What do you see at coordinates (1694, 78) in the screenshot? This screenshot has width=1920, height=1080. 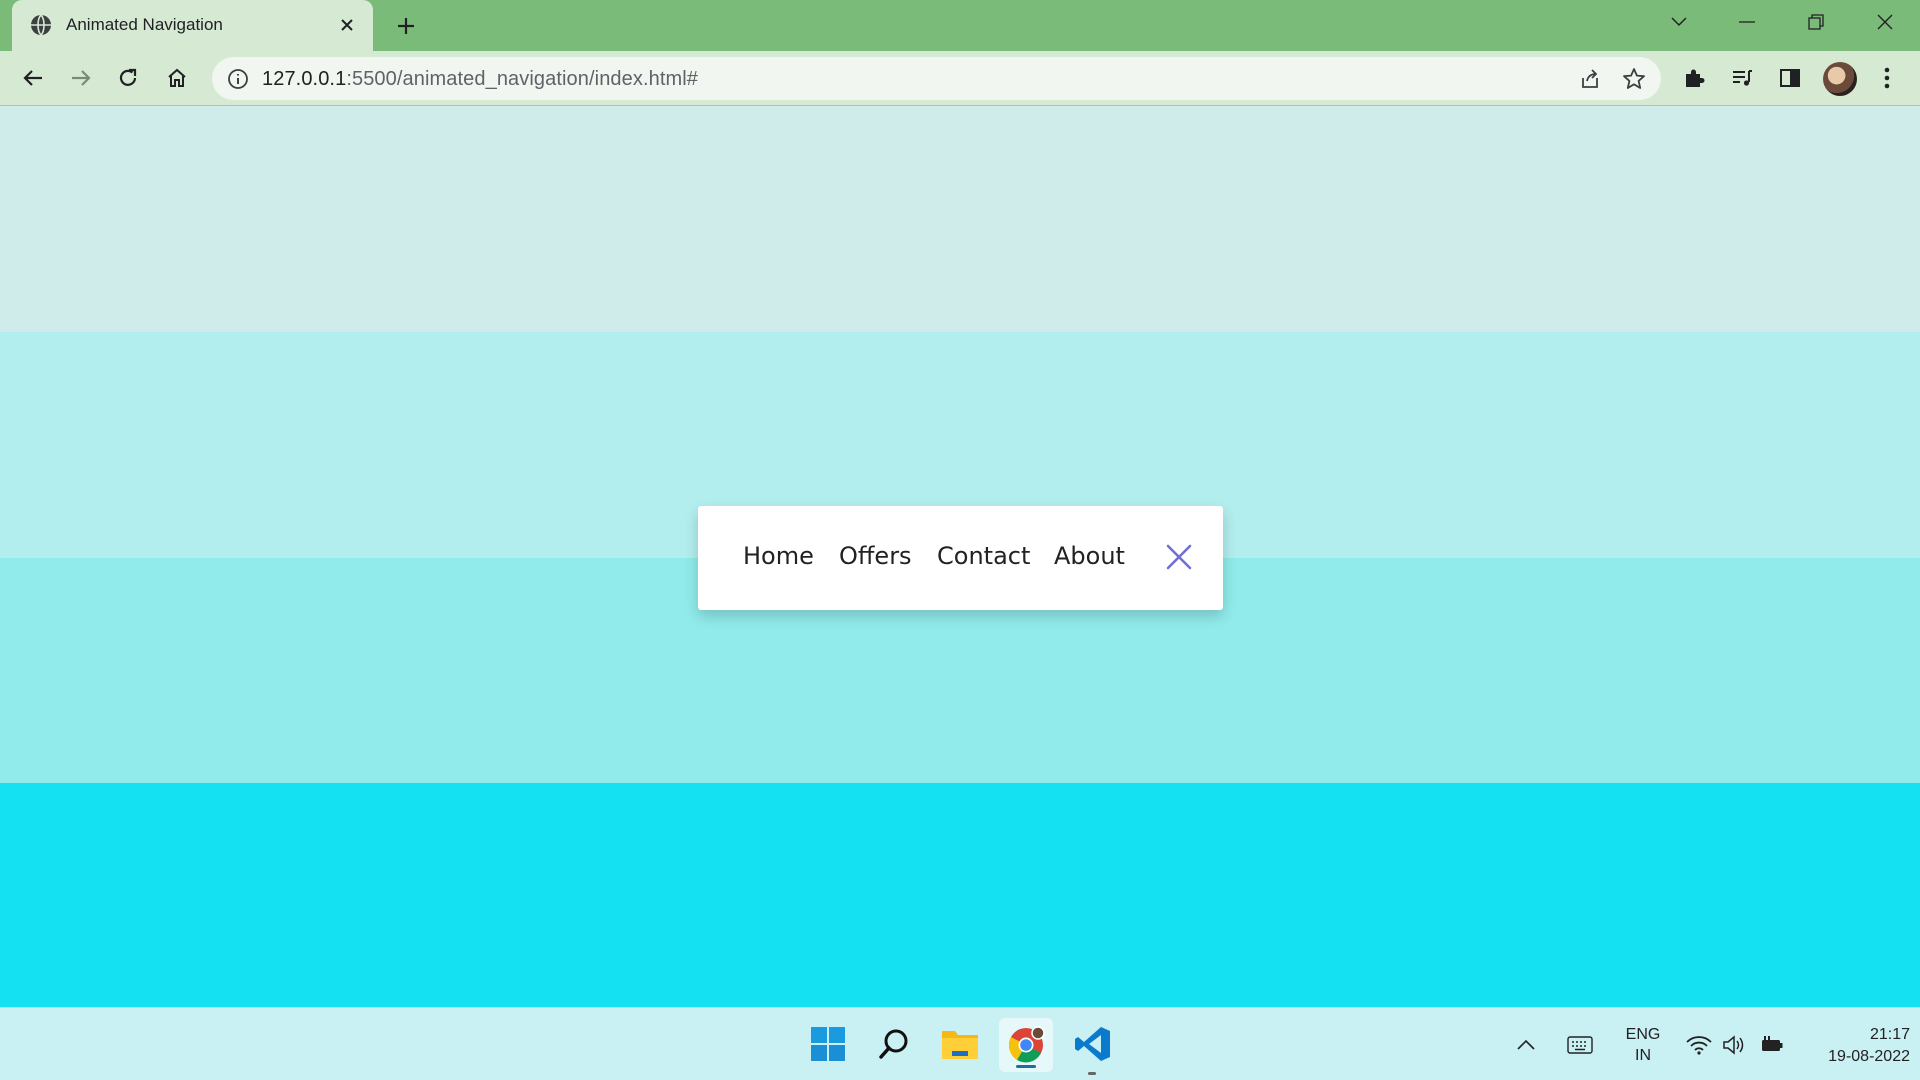 I see `extensions-icon` at bounding box center [1694, 78].